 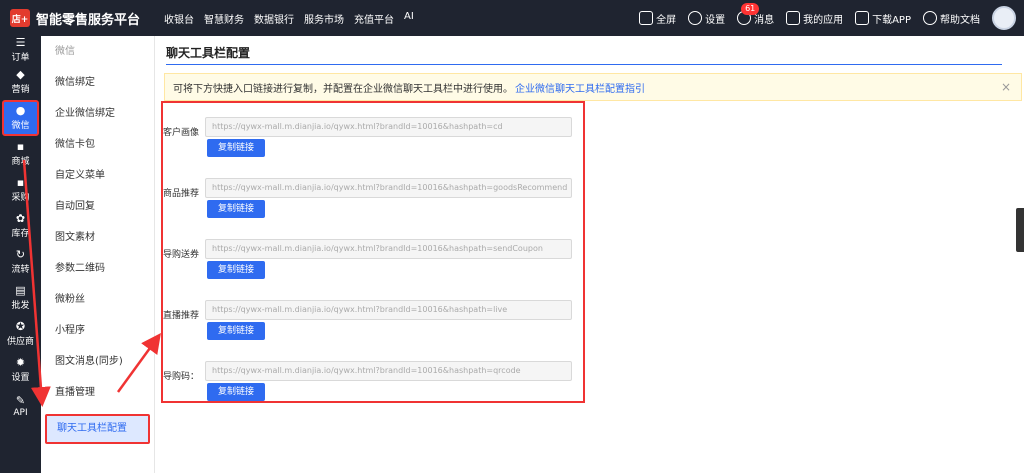 I want to click on top-nav-item-market: 服务市场, so click(x=324, y=18).